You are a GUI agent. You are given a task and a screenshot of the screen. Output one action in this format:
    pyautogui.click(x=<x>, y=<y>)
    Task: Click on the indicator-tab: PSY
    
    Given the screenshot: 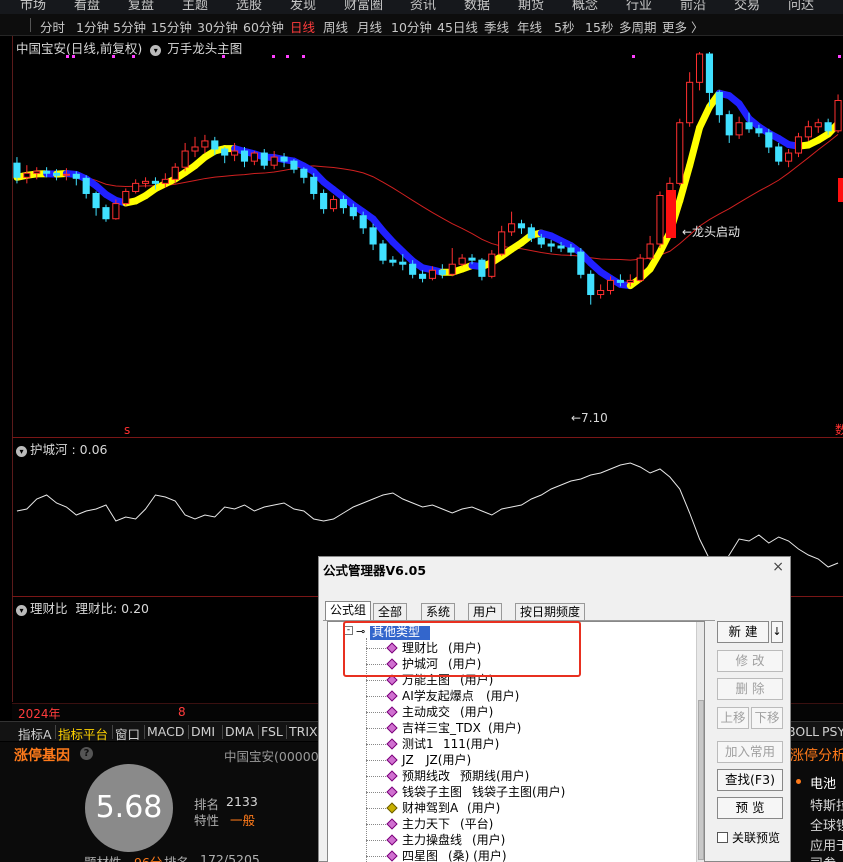 What is the action you would take?
    pyautogui.click(x=832, y=731)
    